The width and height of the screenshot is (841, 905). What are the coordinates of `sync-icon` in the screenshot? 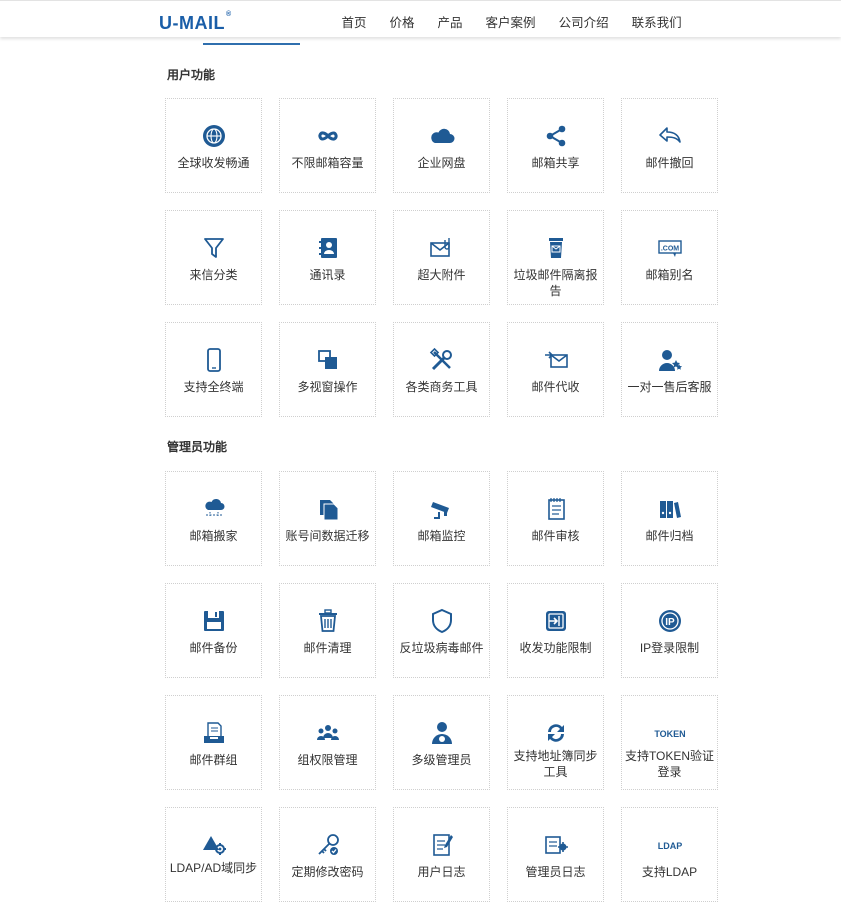 It's located at (555, 733).